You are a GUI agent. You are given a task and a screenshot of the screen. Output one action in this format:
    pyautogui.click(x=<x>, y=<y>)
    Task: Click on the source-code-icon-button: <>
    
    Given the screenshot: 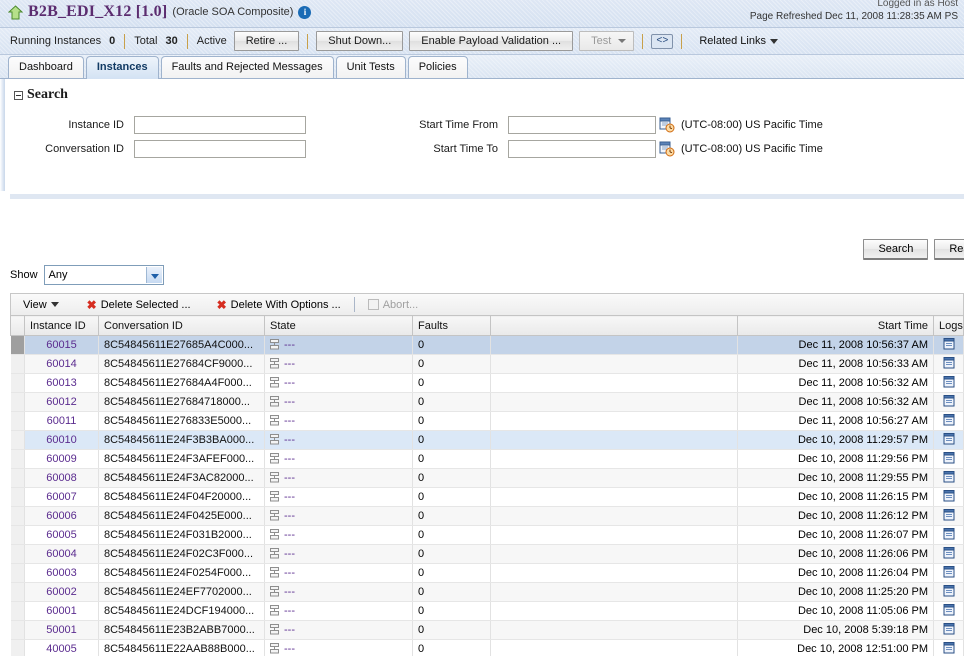 What is the action you would take?
    pyautogui.click(x=662, y=41)
    